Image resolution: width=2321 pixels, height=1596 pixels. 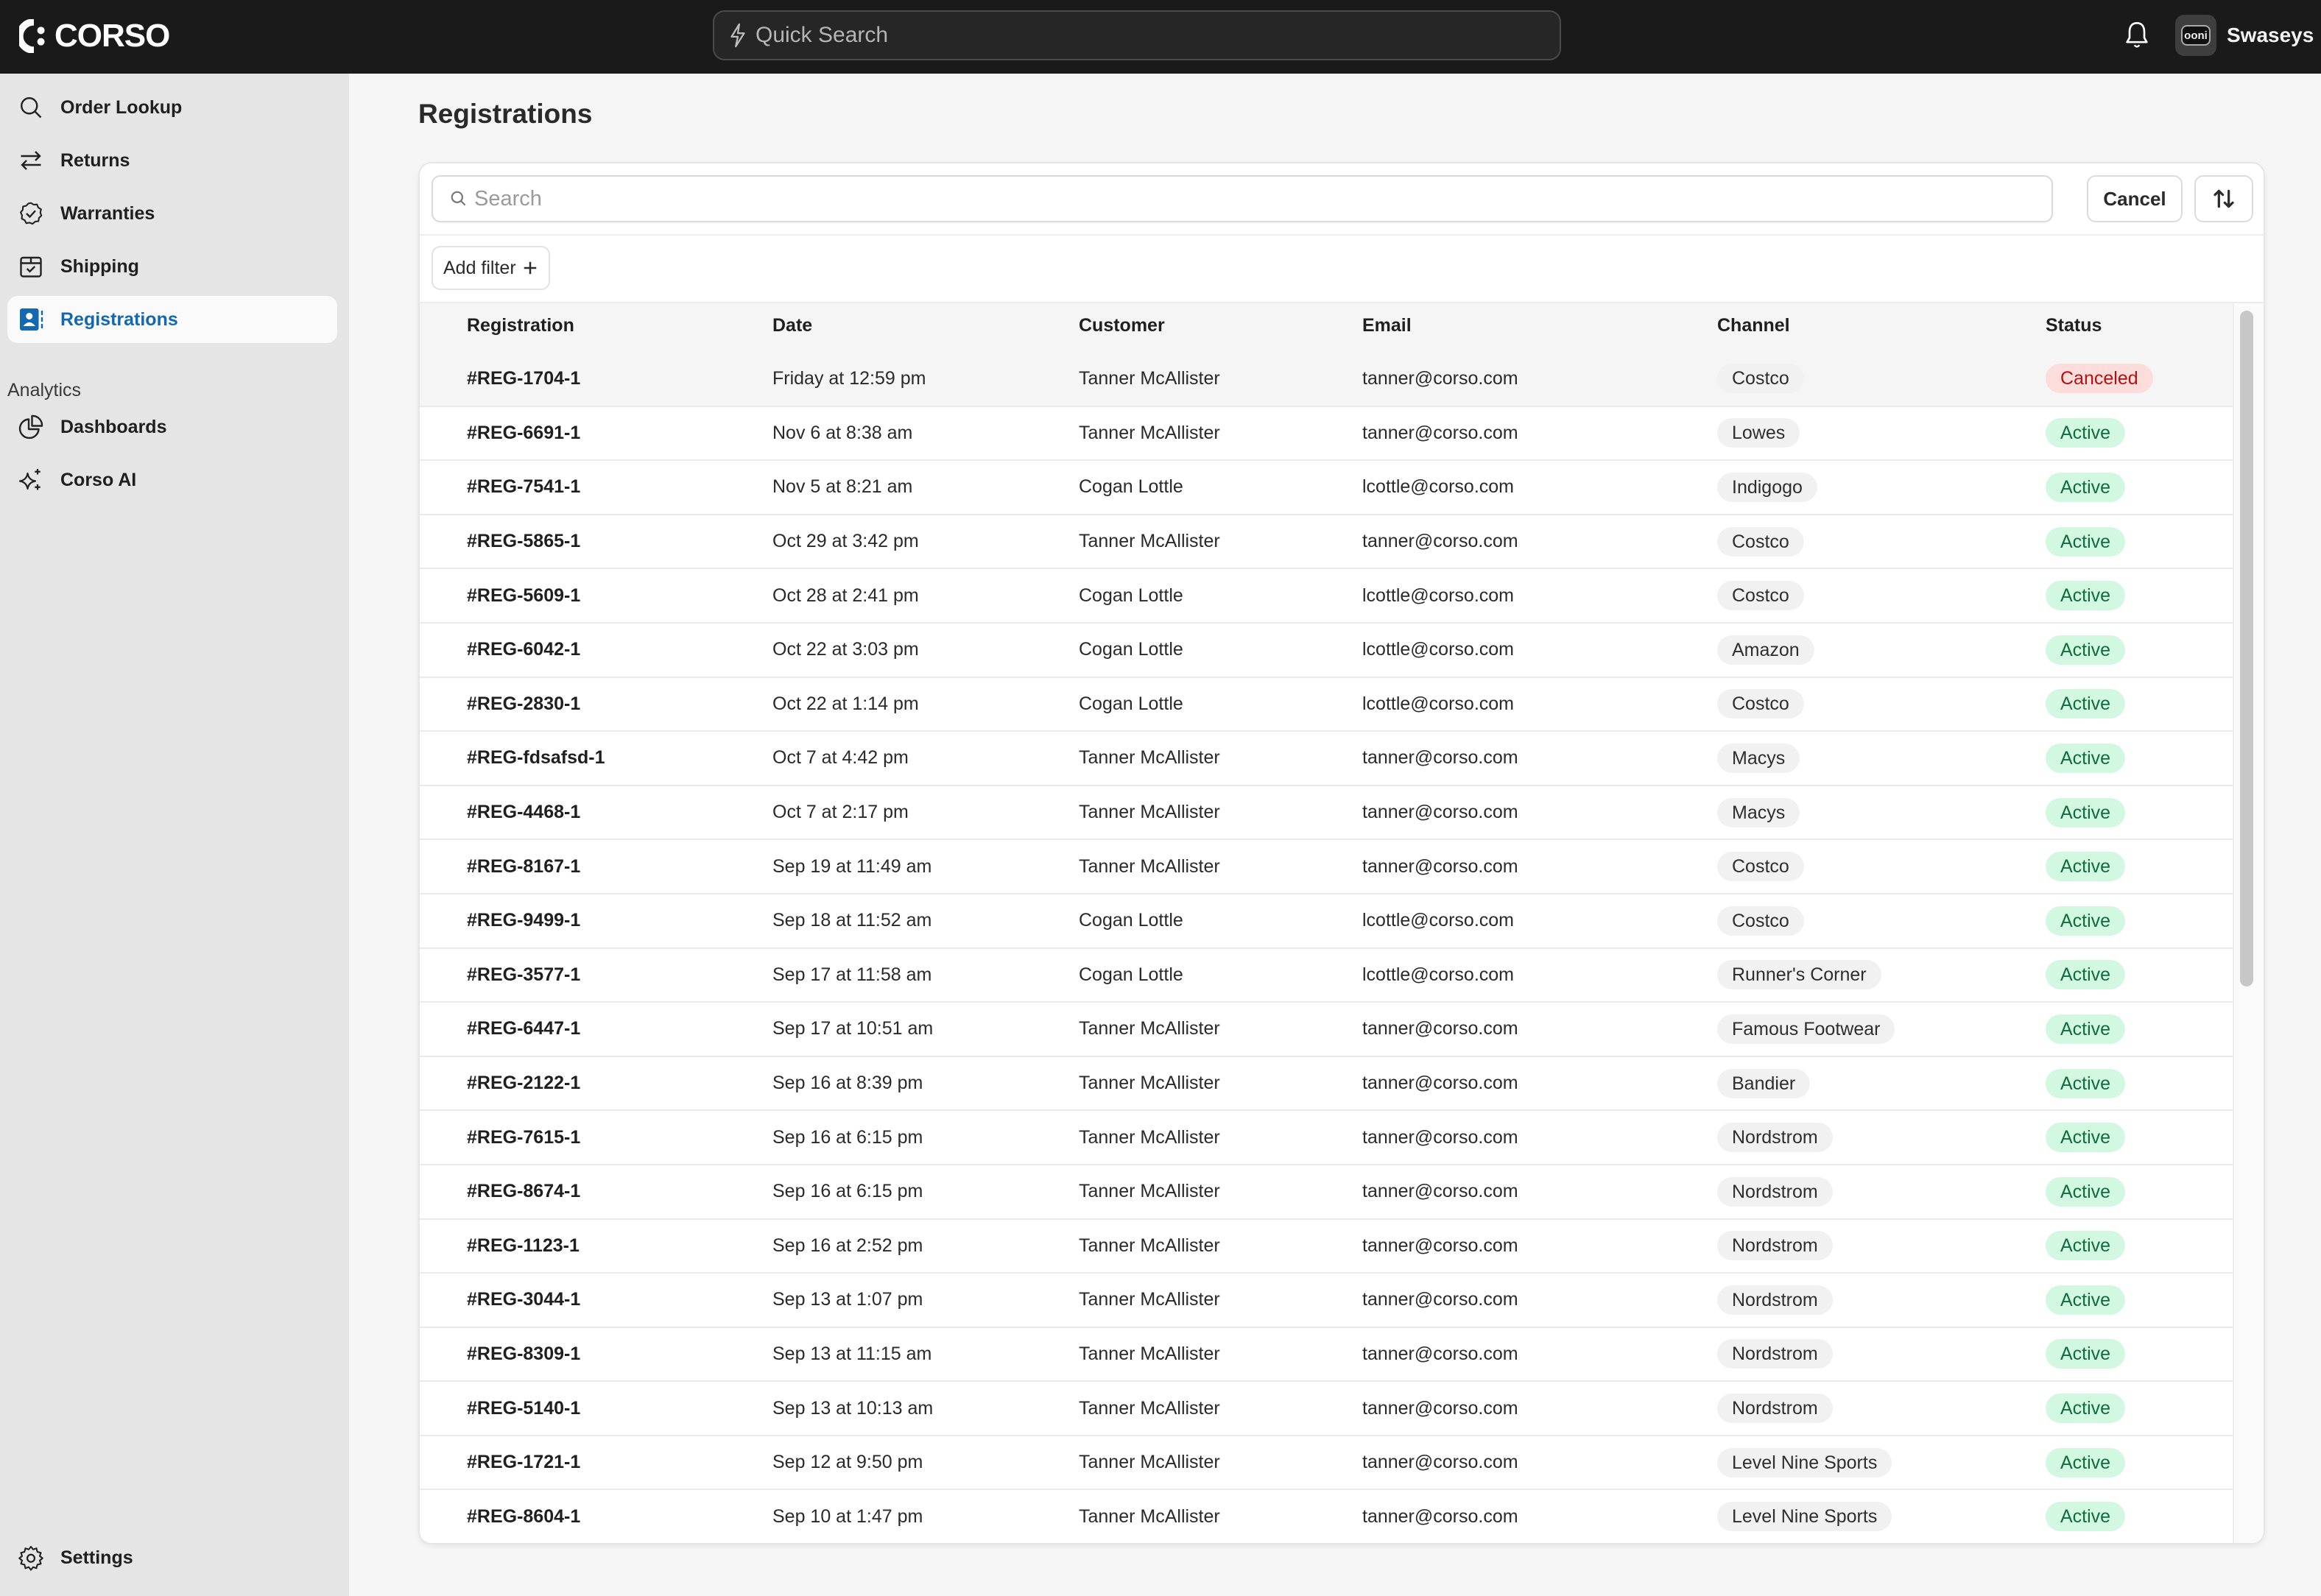 I want to click on quick-search, so click(x=1137, y=35).